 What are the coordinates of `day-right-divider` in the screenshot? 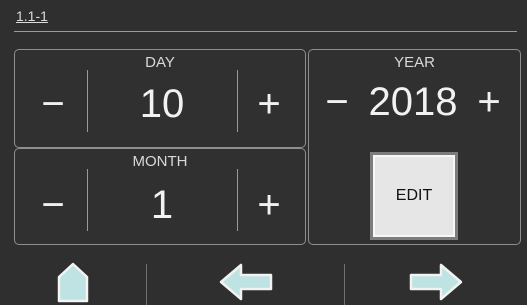 It's located at (237, 101).